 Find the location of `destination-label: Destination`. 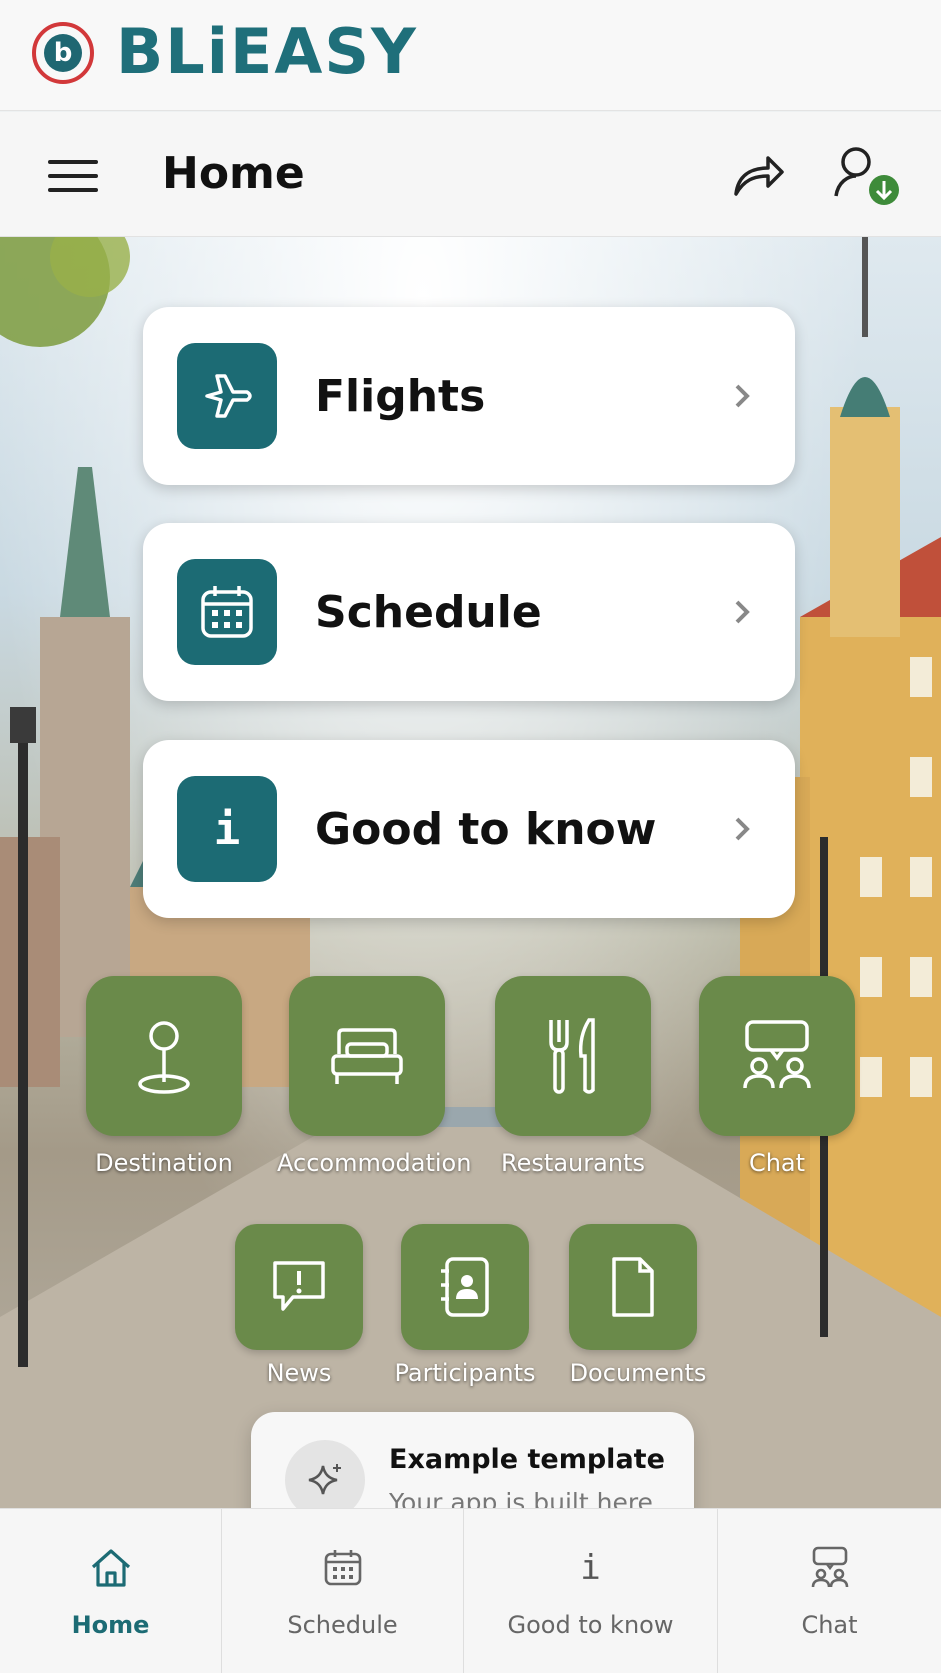

destination-label: Destination is located at coordinates (164, 1163).